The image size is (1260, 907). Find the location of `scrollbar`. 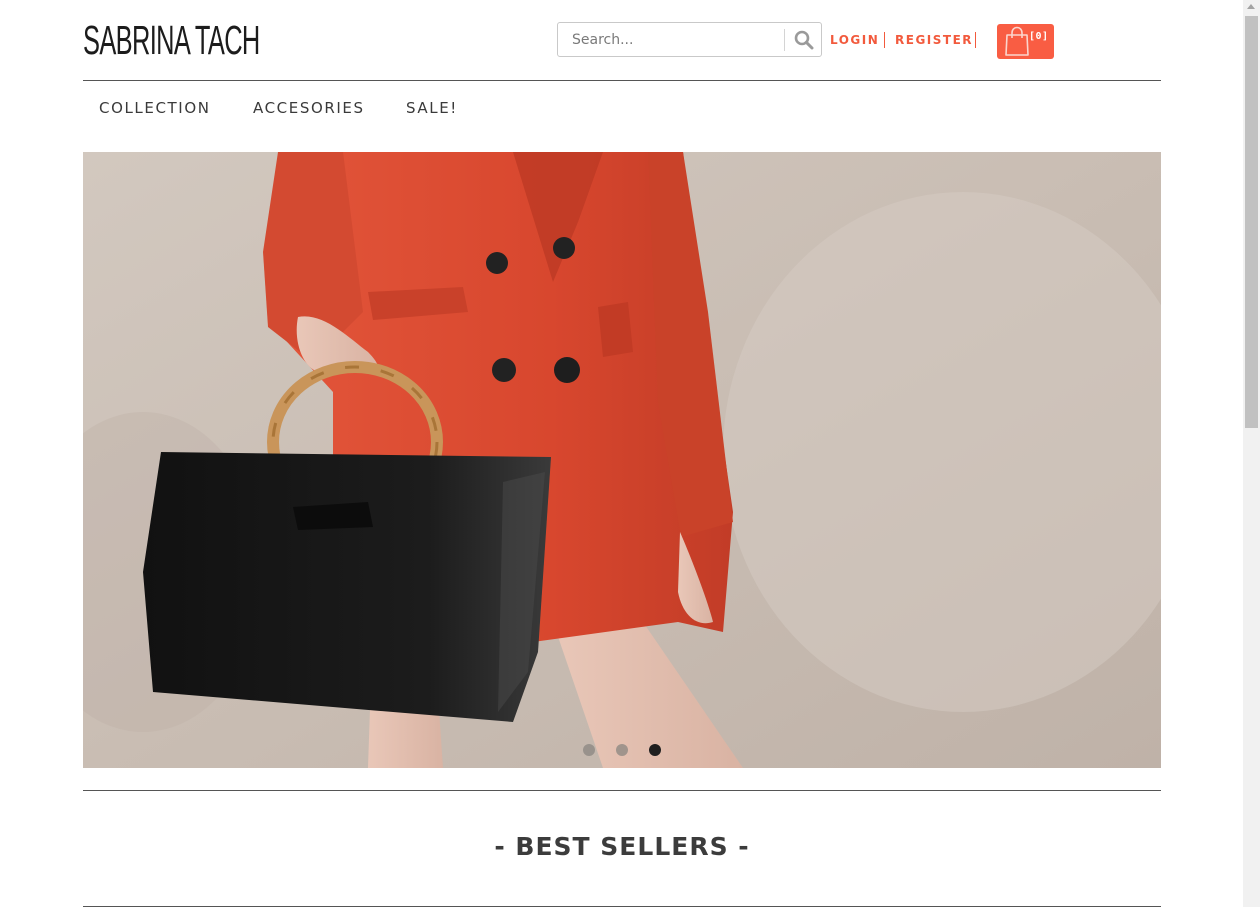

scrollbar is located at coordinates (1251, 453).